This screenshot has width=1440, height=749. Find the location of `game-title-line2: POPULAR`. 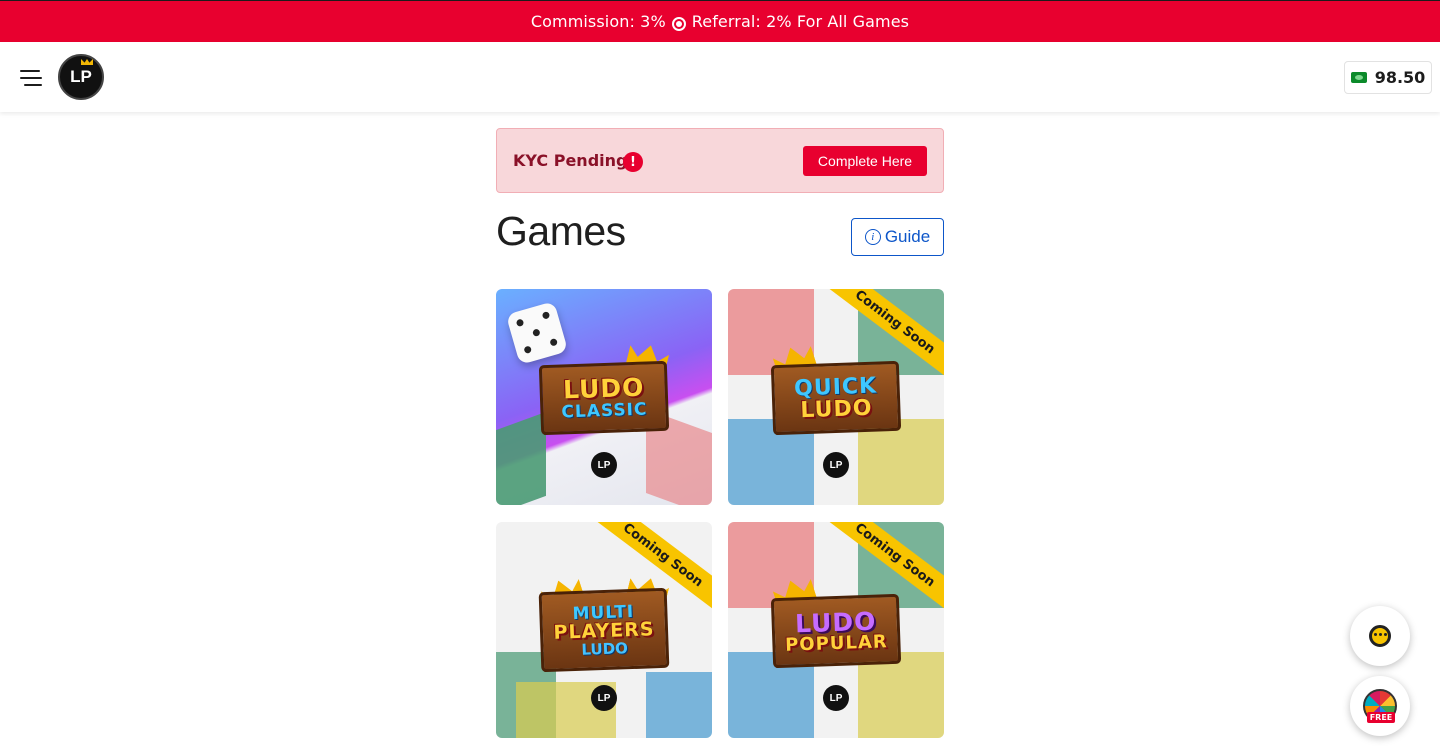

game-title-line2: POPULAR is located at coordinates (836, 643).